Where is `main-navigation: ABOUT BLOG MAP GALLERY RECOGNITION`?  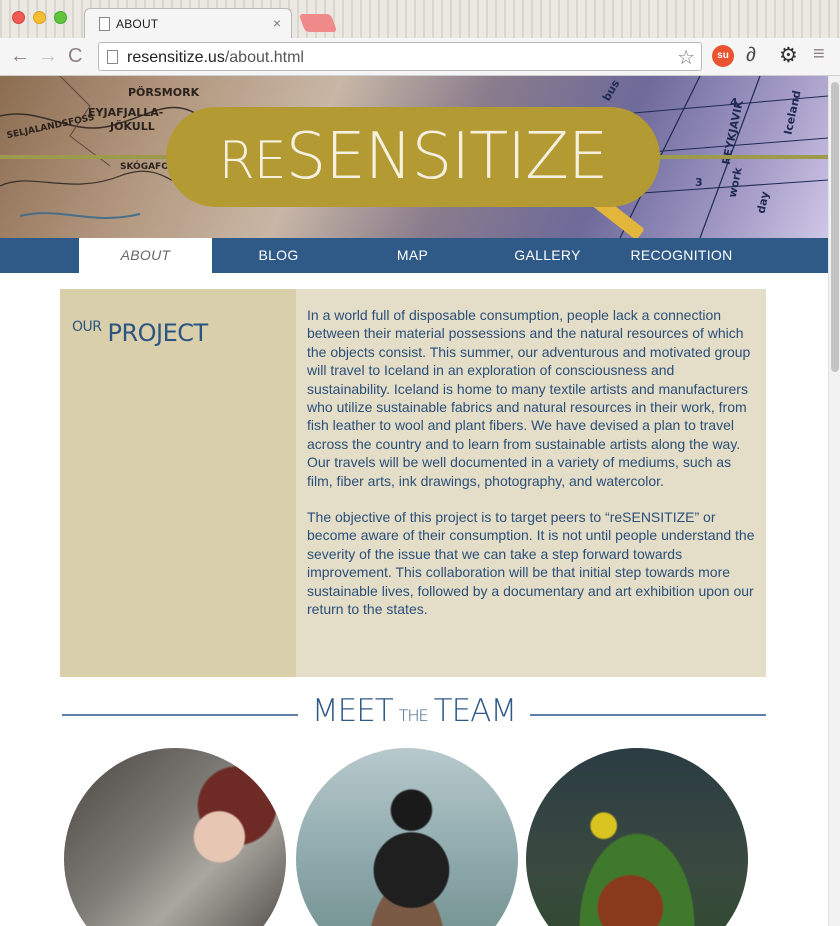
main-navigation: ABOUT BLOG MAP GALLERY RECOGNITION is located at coordinates (414, 255).